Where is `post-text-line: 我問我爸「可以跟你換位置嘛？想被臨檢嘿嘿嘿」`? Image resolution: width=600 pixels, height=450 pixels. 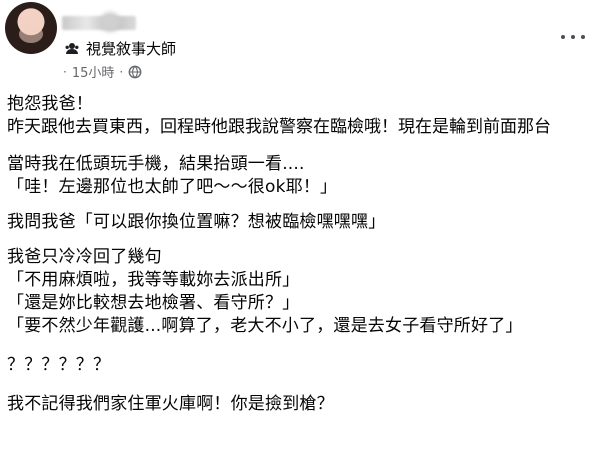
post-text-line: 我問我爸「可以跟你換位置嘛？想被臨檢嘿嘿嘿」 is located at coordinates (196, 222).